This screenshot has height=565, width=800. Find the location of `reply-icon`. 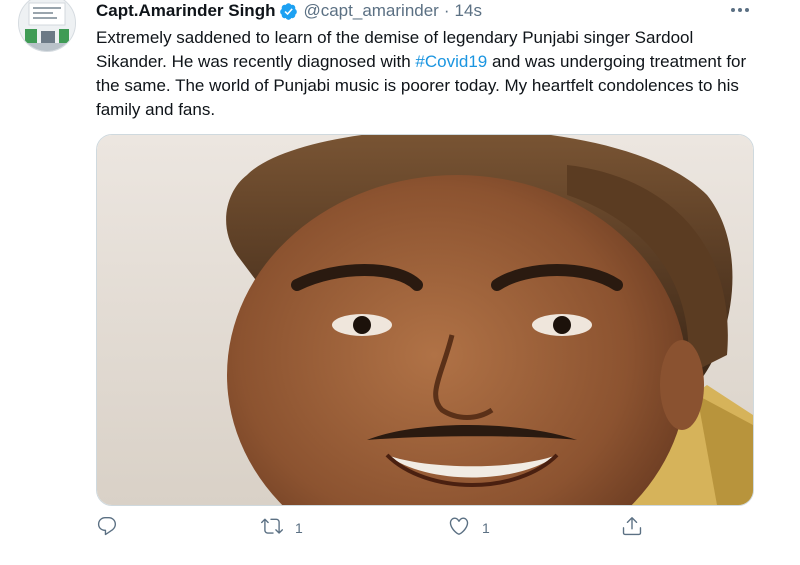

reply-icon is located at coordinates (107, 528).